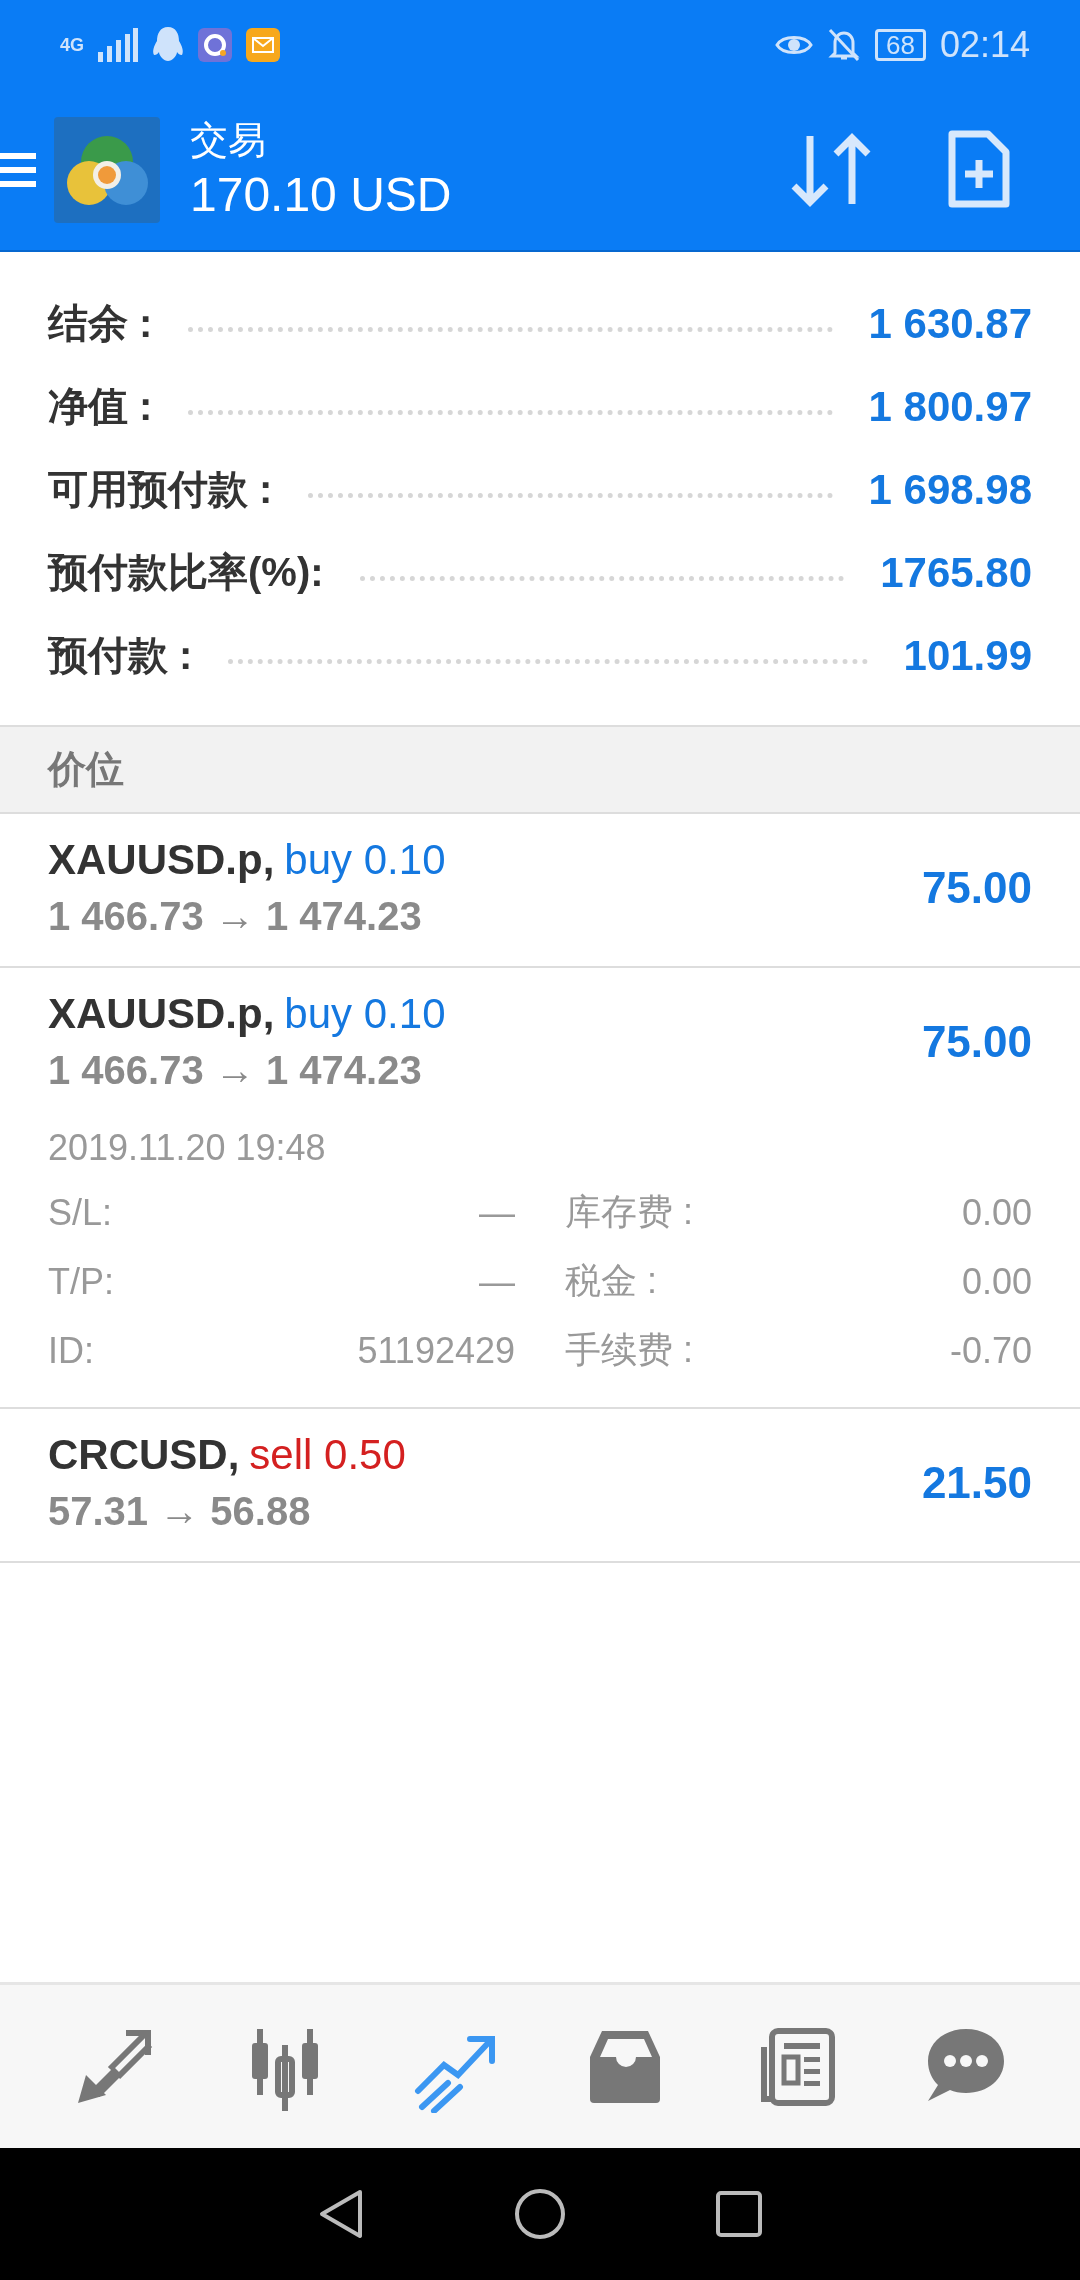 This screenshot has height=2280, width=1080. I want to click on account-balance: 170.10 USD, so click(321, 195).